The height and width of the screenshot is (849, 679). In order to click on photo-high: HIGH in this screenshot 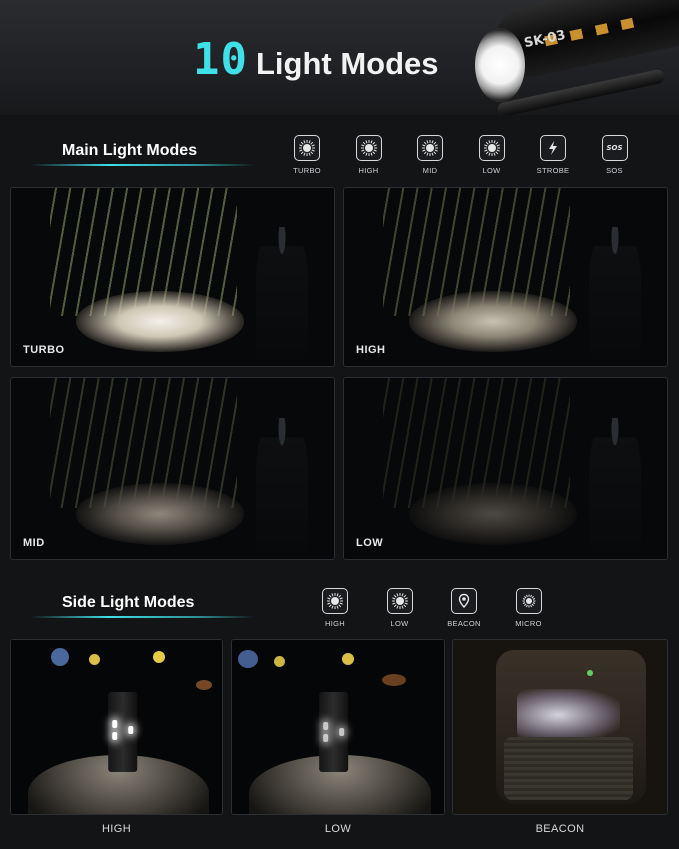, I will do `click(505, 277)`.